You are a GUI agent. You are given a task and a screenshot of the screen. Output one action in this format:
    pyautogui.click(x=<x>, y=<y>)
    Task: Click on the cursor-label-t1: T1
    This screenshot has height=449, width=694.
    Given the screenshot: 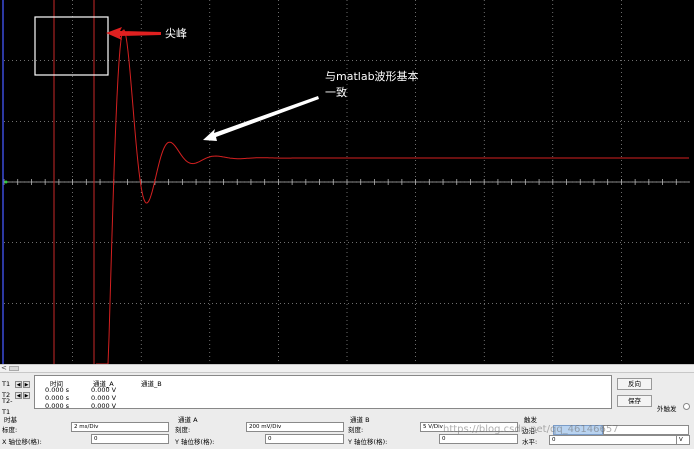 What is the action you would take?
    pyautogui.click(x=6, y=384)
    